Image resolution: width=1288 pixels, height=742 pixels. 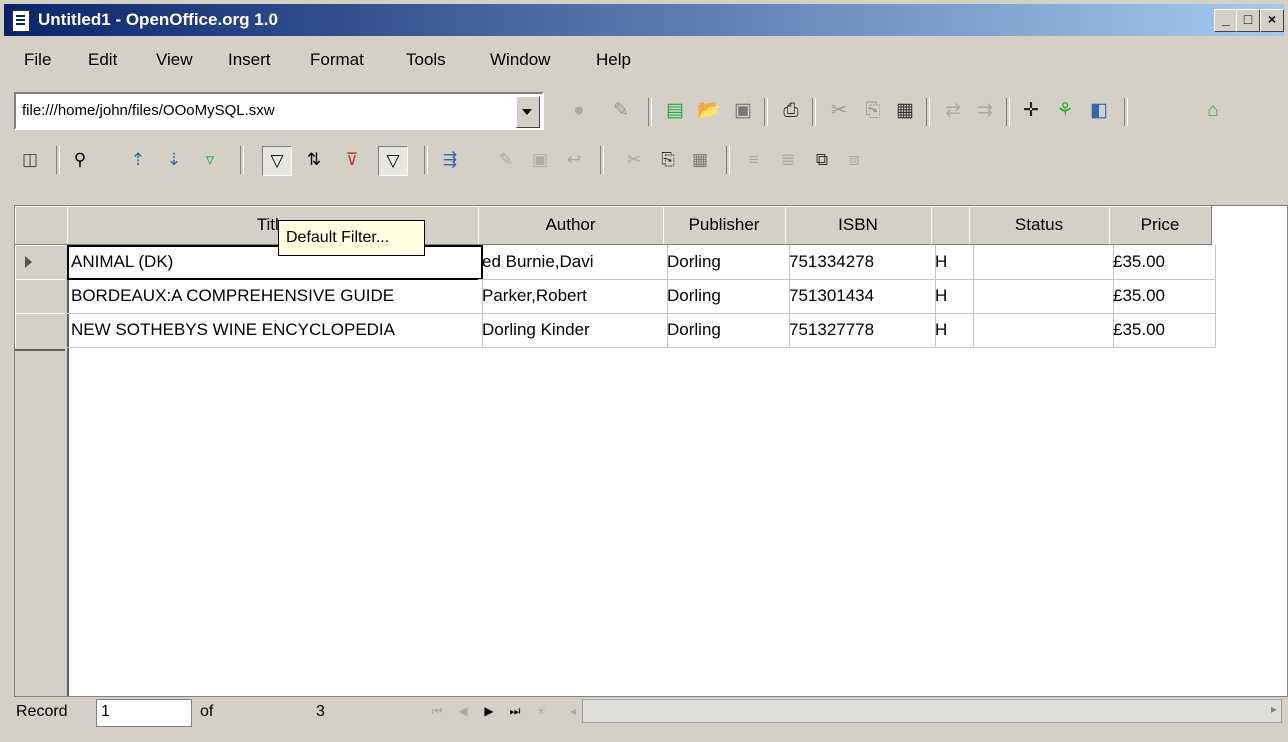 What do you see at coordinates (158, 19) in the screenshot?
I see `window-title: Untitled1 - OpenOffice.org 1.0` at bounding box center [158, 19].